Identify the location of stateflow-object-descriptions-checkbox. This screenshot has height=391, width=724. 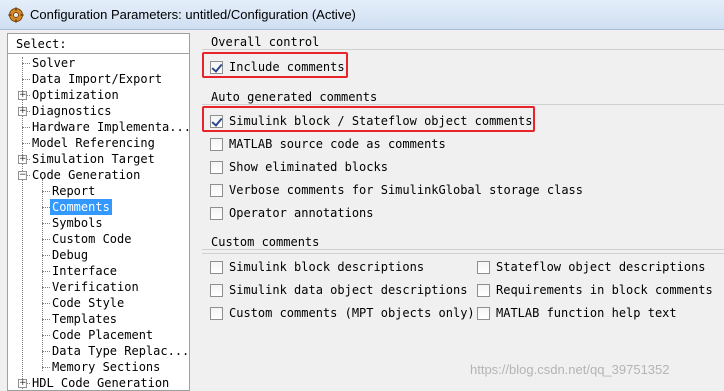
(483, 267).